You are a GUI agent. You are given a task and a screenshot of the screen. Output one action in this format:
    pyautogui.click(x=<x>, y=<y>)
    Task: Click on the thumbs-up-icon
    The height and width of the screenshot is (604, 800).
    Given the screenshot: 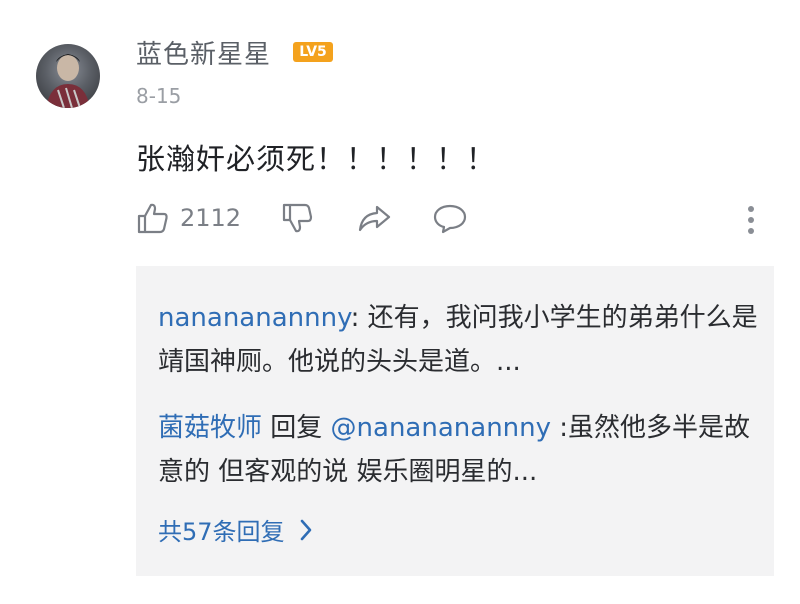 What is the action you would take?
    pyautogui.click(x=152, y=218)
    